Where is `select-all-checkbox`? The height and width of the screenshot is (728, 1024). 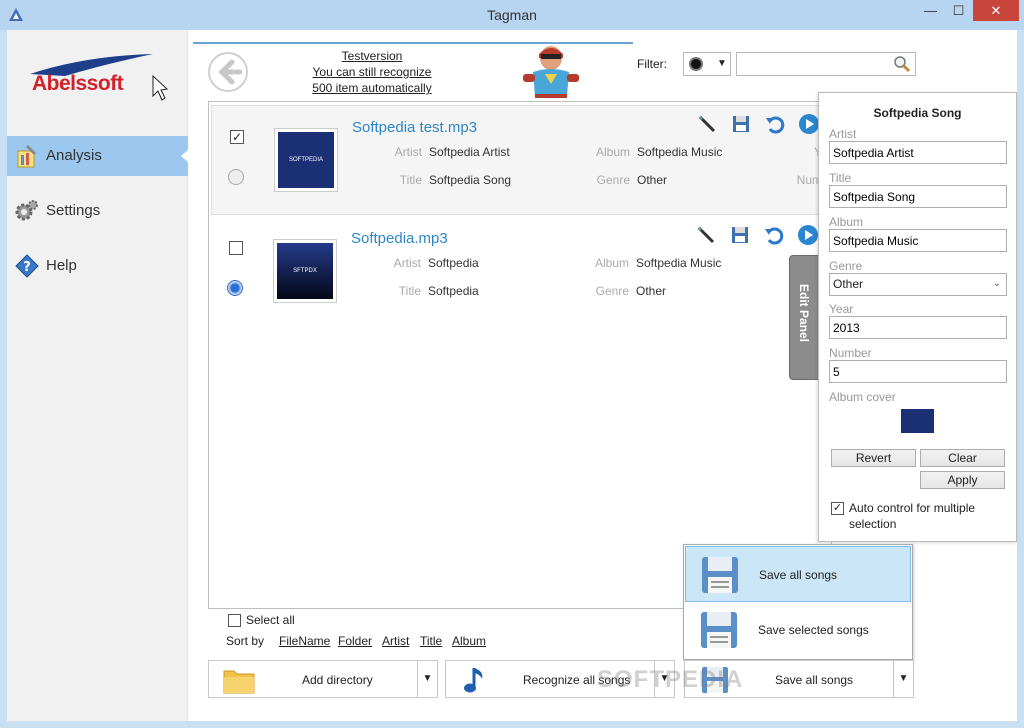
select-all-checkbox is located at coordinates (234, 620).